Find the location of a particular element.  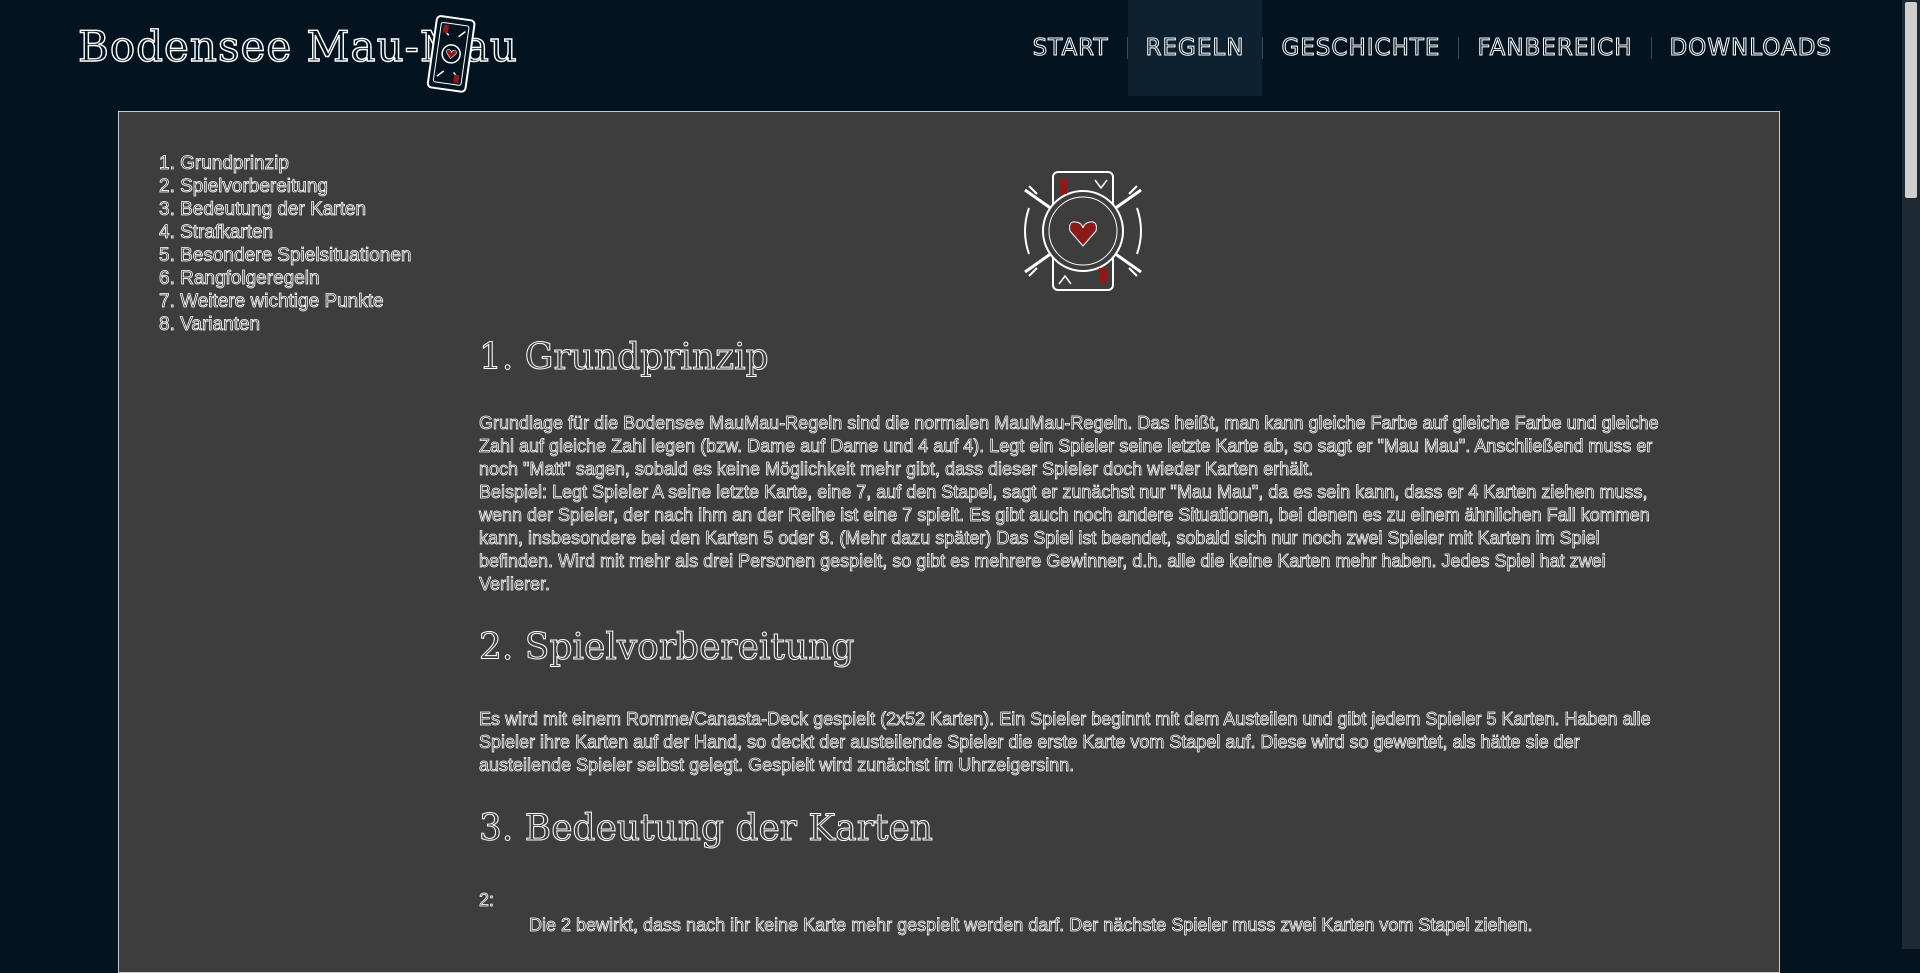

nav-downloads: DOWNLOADS is located at coordinates (1751, 48).